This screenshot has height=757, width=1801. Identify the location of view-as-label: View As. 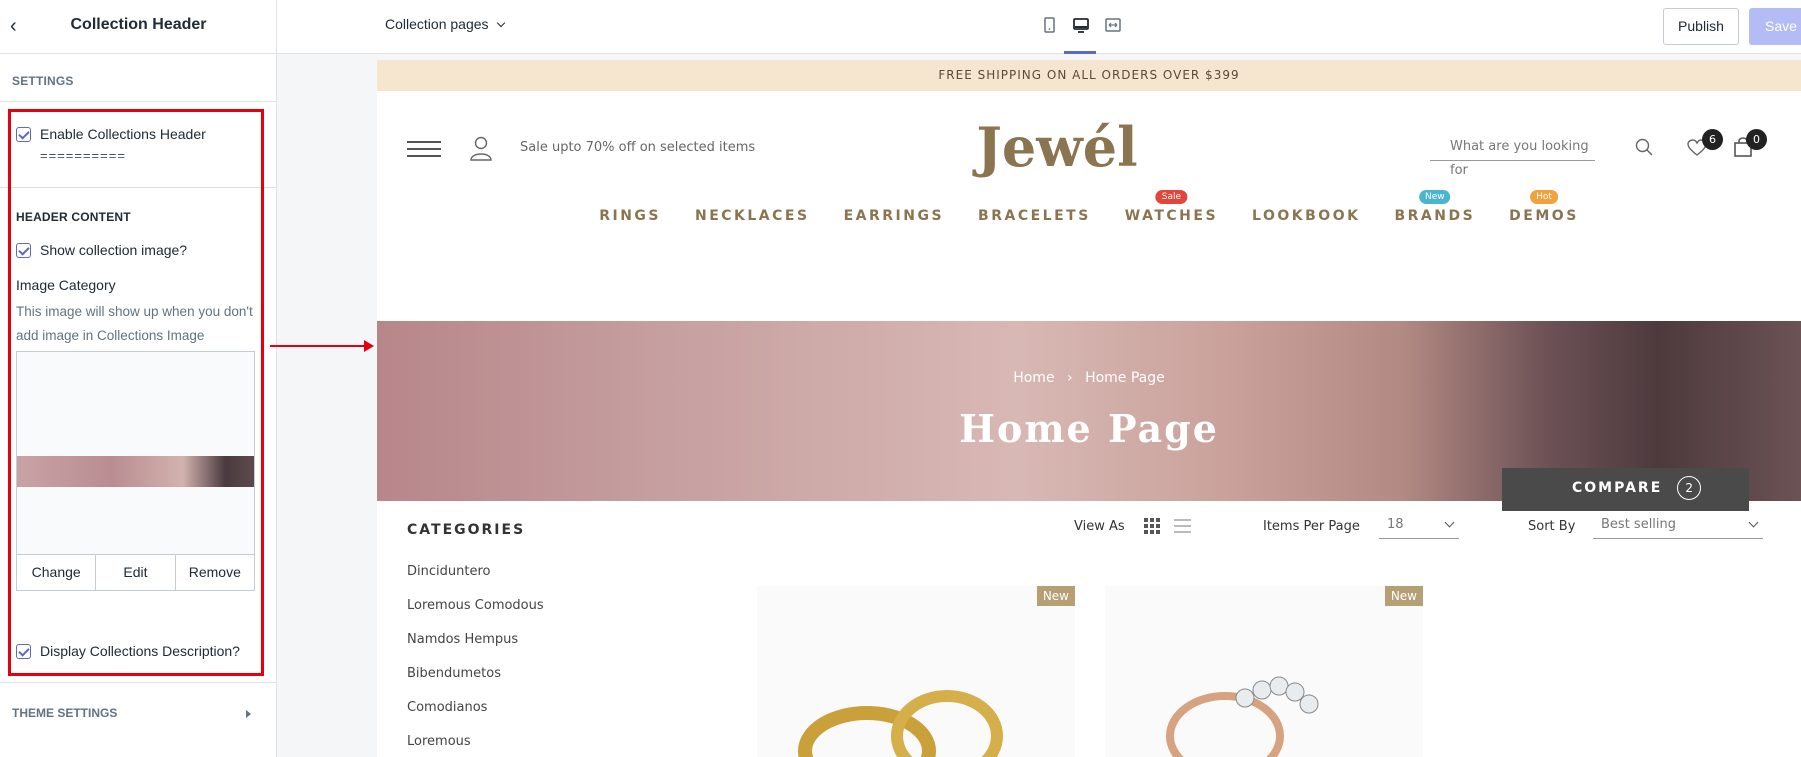
(1099, 526).